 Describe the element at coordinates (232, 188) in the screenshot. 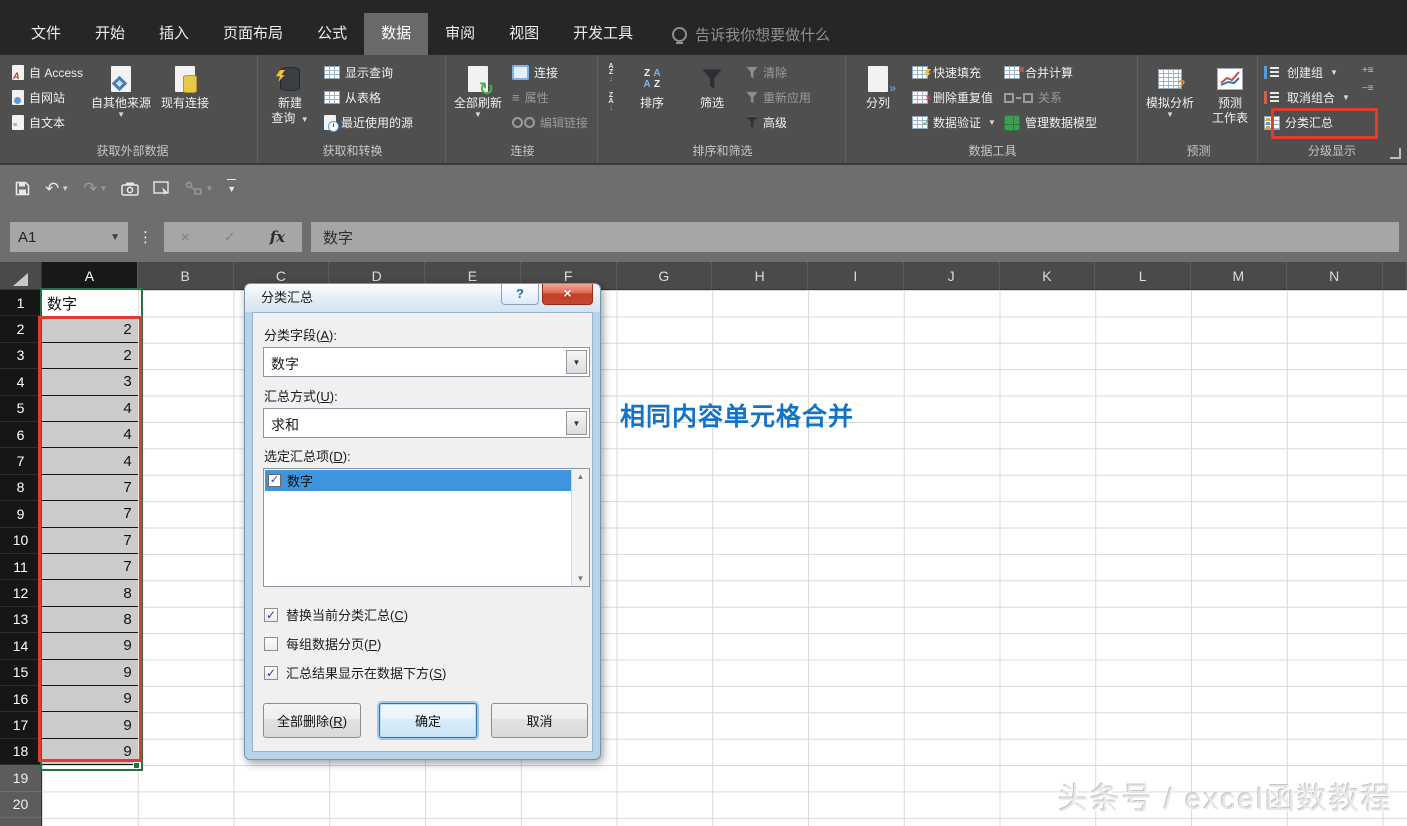

I see `qat-customize-button: ▼` at that location.